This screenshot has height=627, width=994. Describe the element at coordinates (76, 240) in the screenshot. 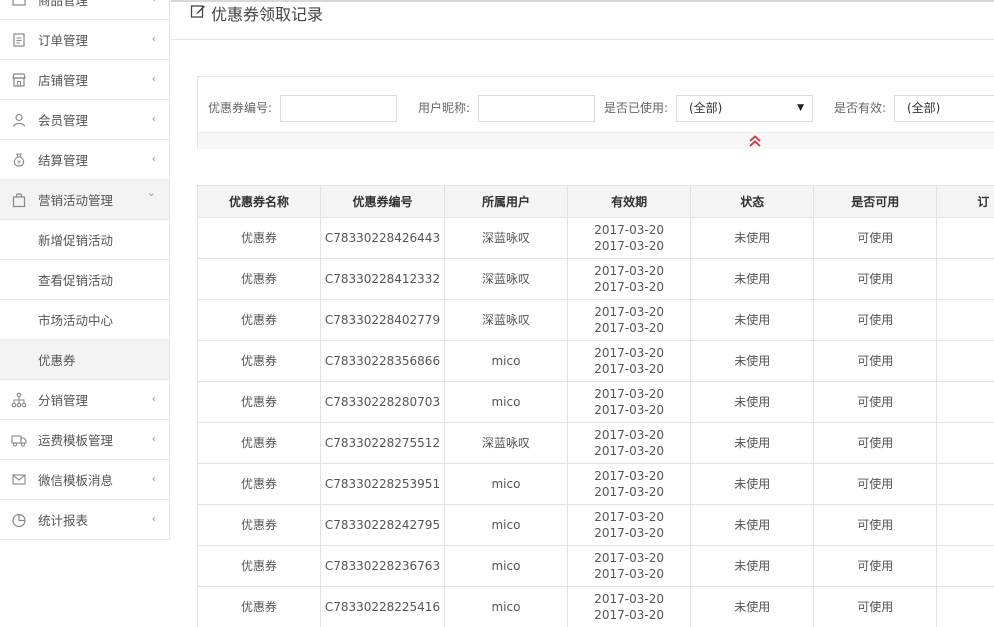

I see `submenu-item-label: 新增促销活动` at that location.